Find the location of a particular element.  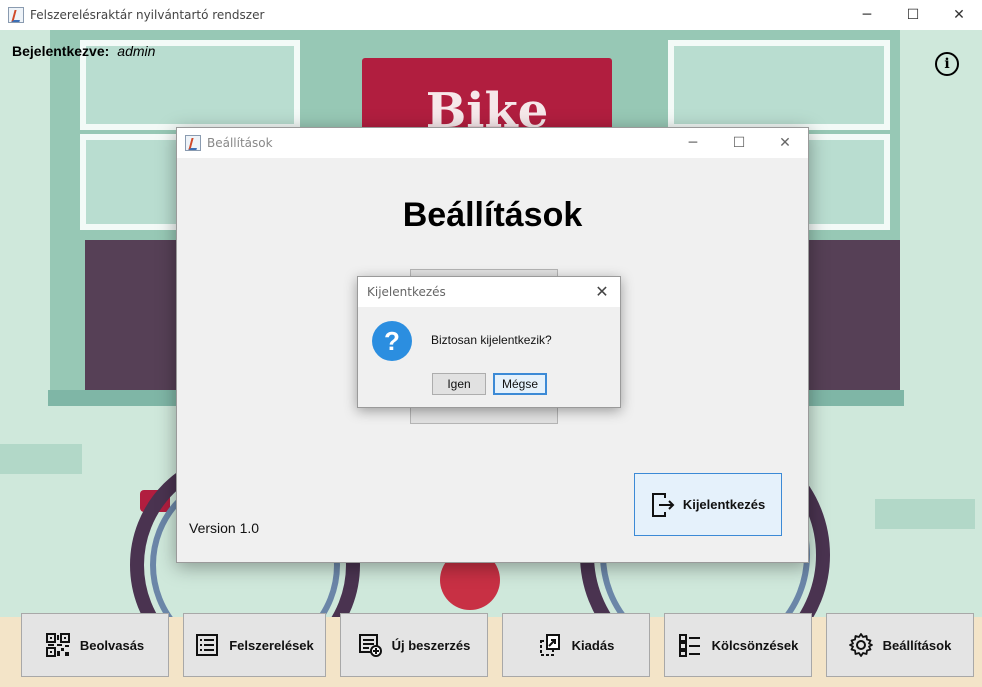

checklist-icon is located at coordinates (689, 645).